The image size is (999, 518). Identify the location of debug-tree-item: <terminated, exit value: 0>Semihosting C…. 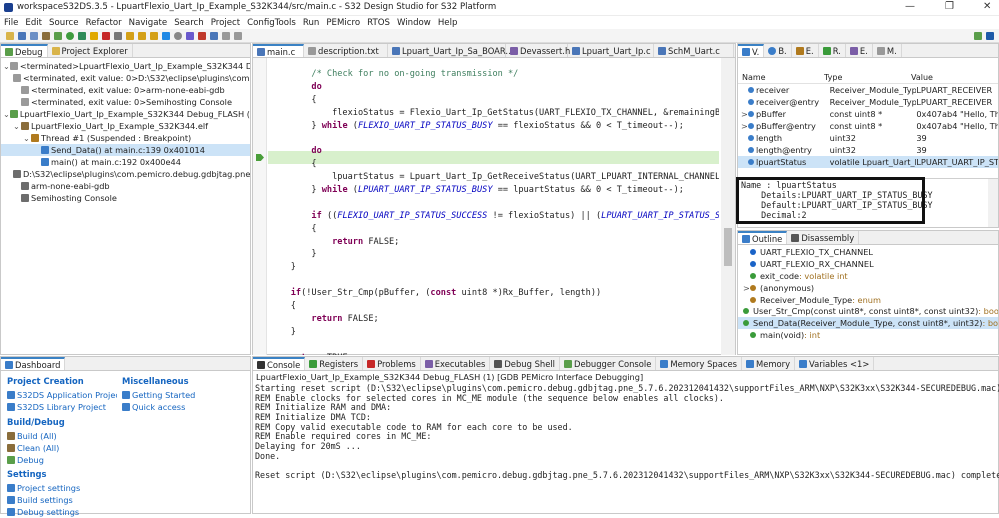
(125, 102).